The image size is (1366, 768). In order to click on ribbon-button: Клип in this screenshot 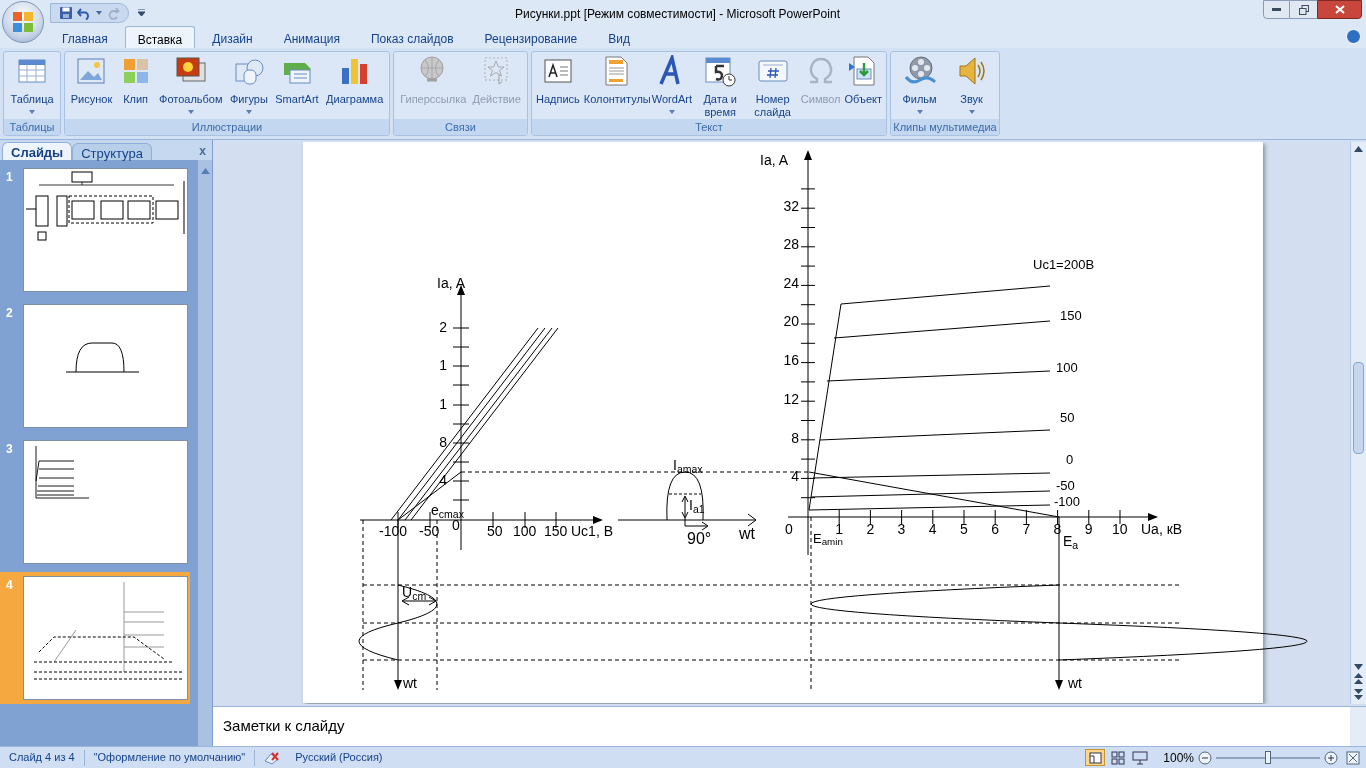, I will do `click(135, 80)`.